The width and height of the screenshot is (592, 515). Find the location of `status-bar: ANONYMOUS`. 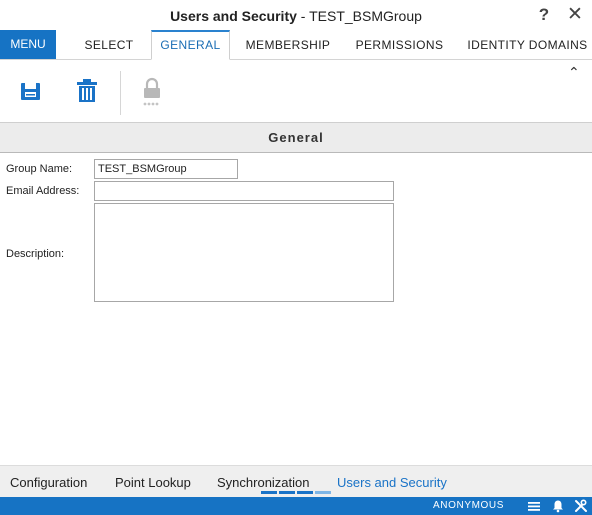

status-bar: ANONYMOUS is located at coordinates (296, 506).